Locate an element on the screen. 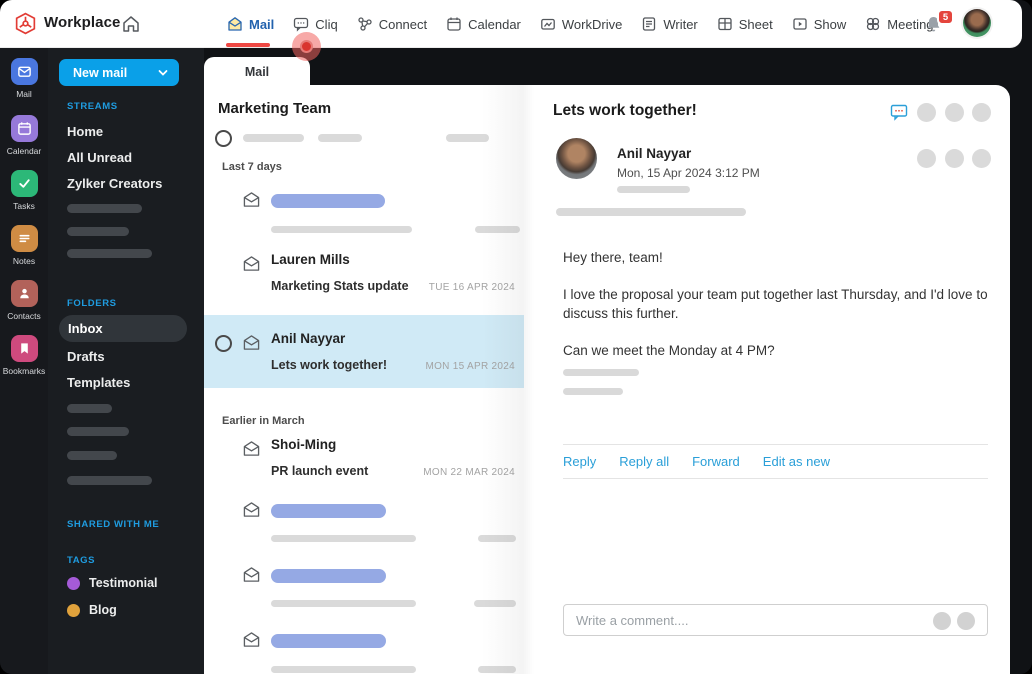 The image size is (1032, 674). select-all-checkbox is located at coordinates (223, 138).